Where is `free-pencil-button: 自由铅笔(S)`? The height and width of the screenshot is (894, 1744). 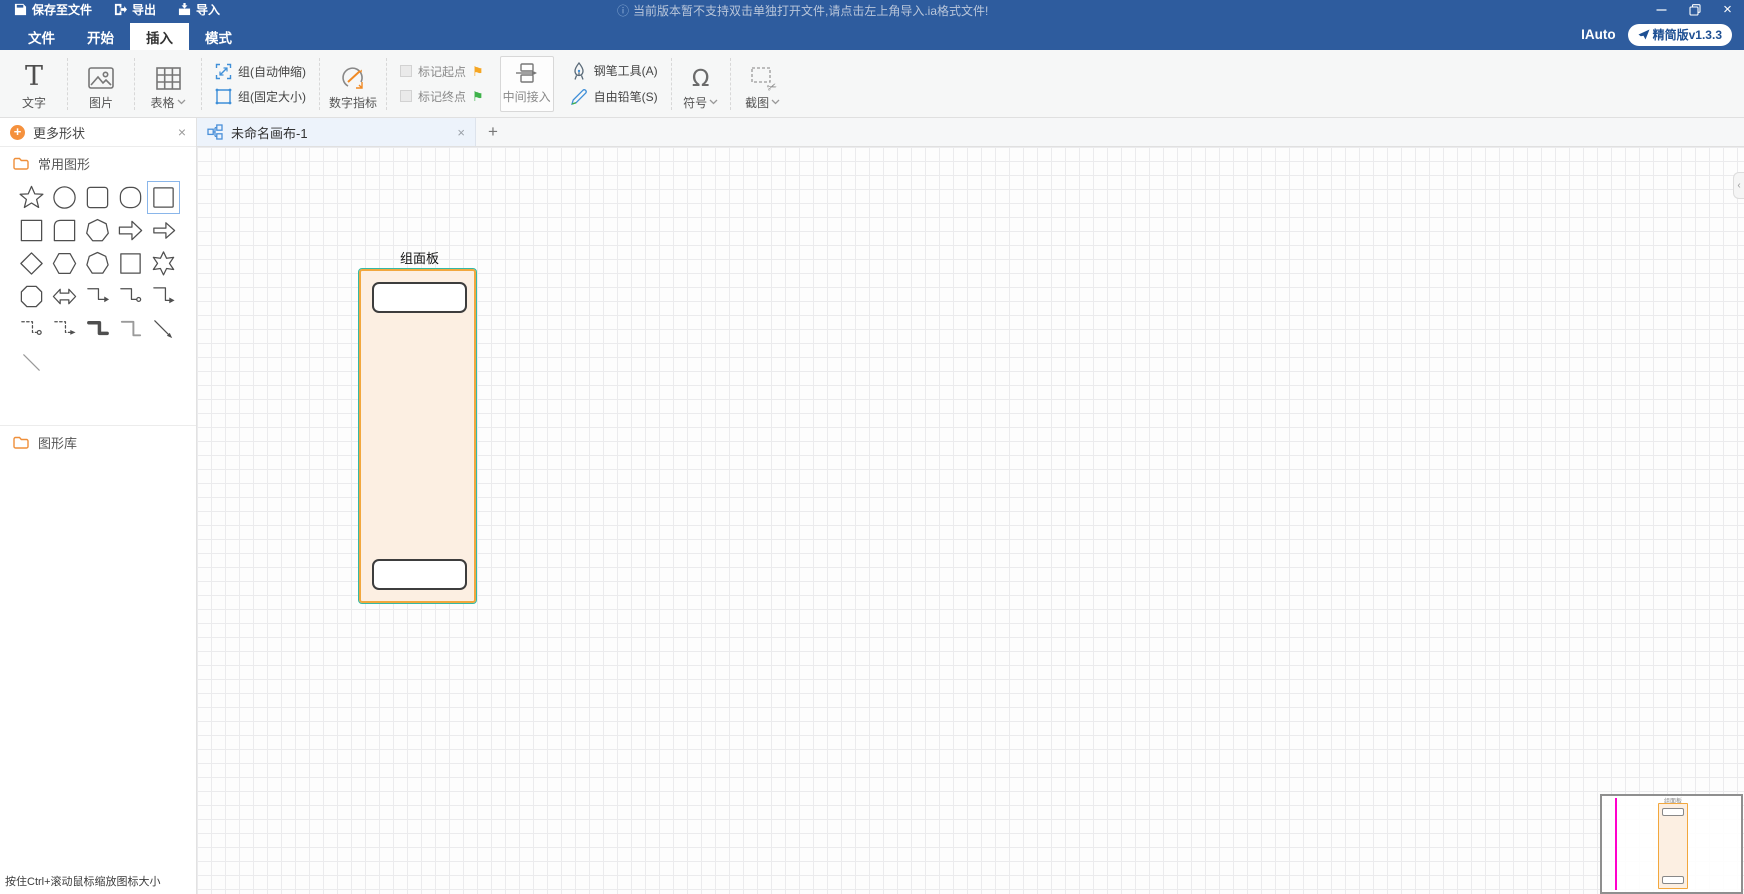 free-pencil-button: 自由铅笔(S) is located at coordinates (614, 97).